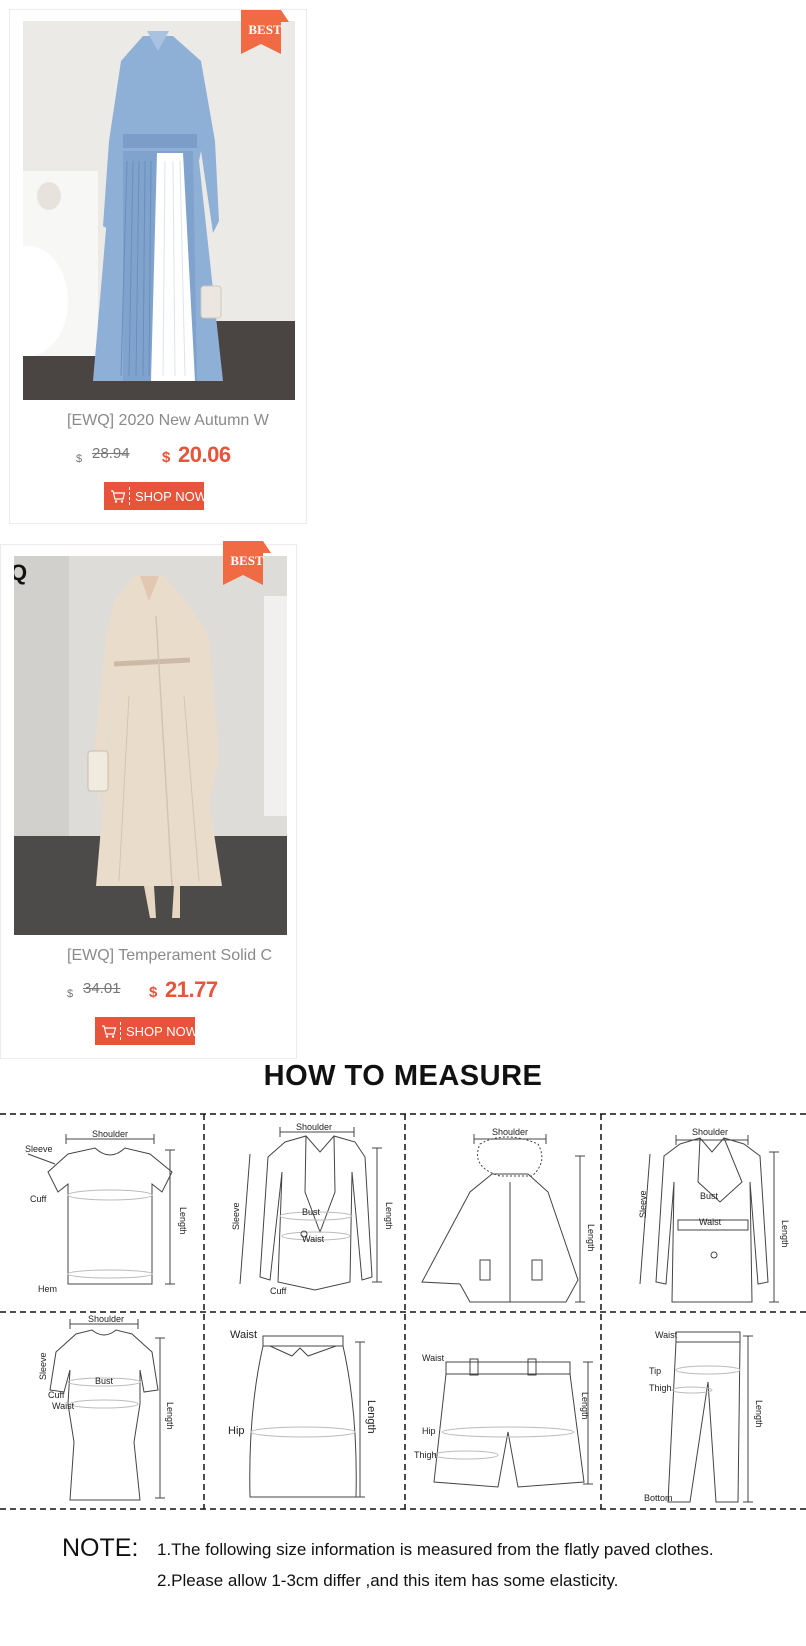 Image resolution: width=806 pixels, height=1646 pixels. Describe the element at coordinates (177, 956) in the screenshot. I see `product-title: [EWQ] Temperament Solid C` at that location.